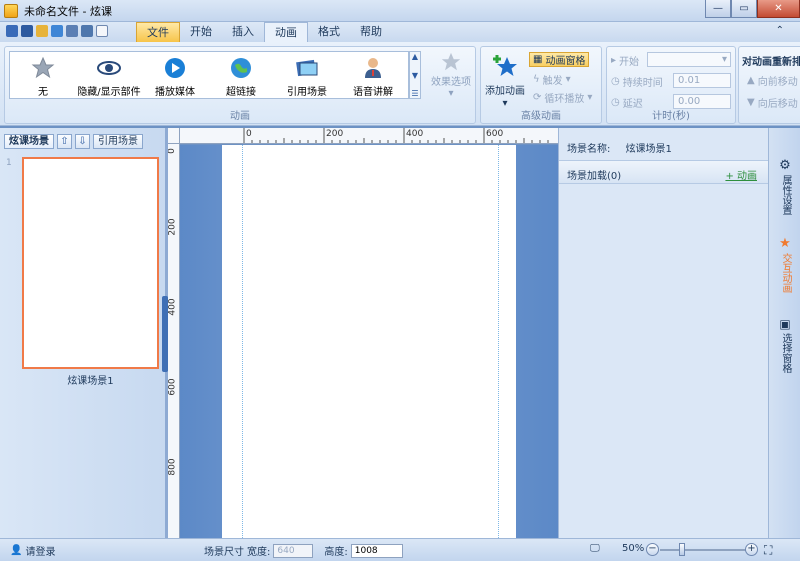 The width and height of the screenshot is (800, 561). What do you see at coordinates (158, 32) in the screenshot?
I see `tab-file: 文件` at bounding box center [158, 32].